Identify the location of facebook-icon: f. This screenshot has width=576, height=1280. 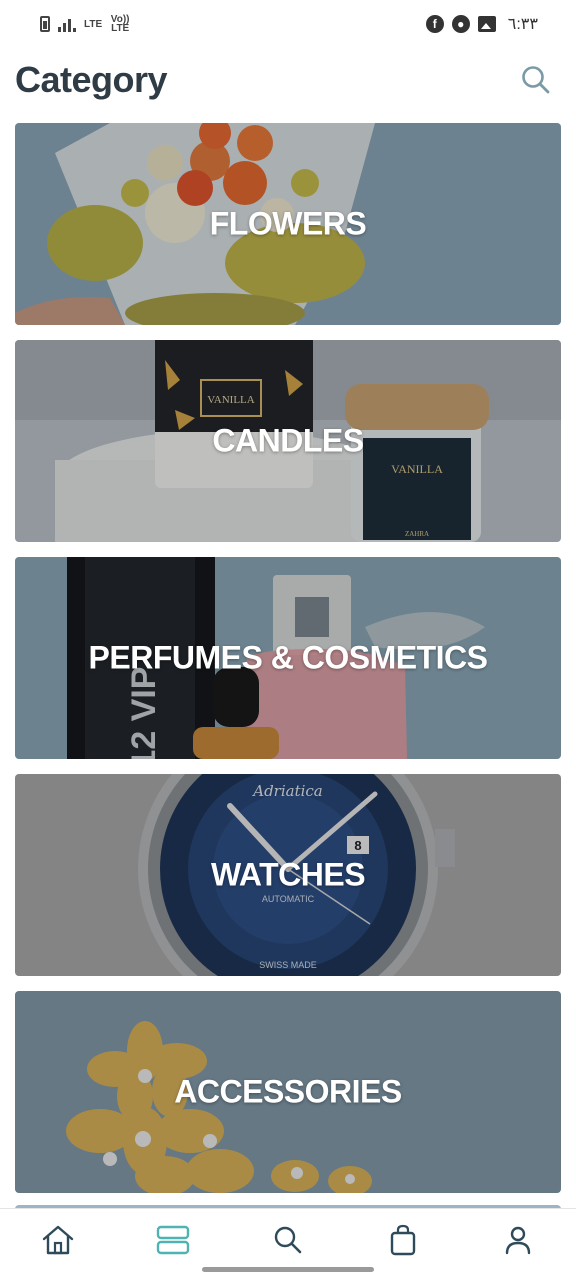
(434, 24).